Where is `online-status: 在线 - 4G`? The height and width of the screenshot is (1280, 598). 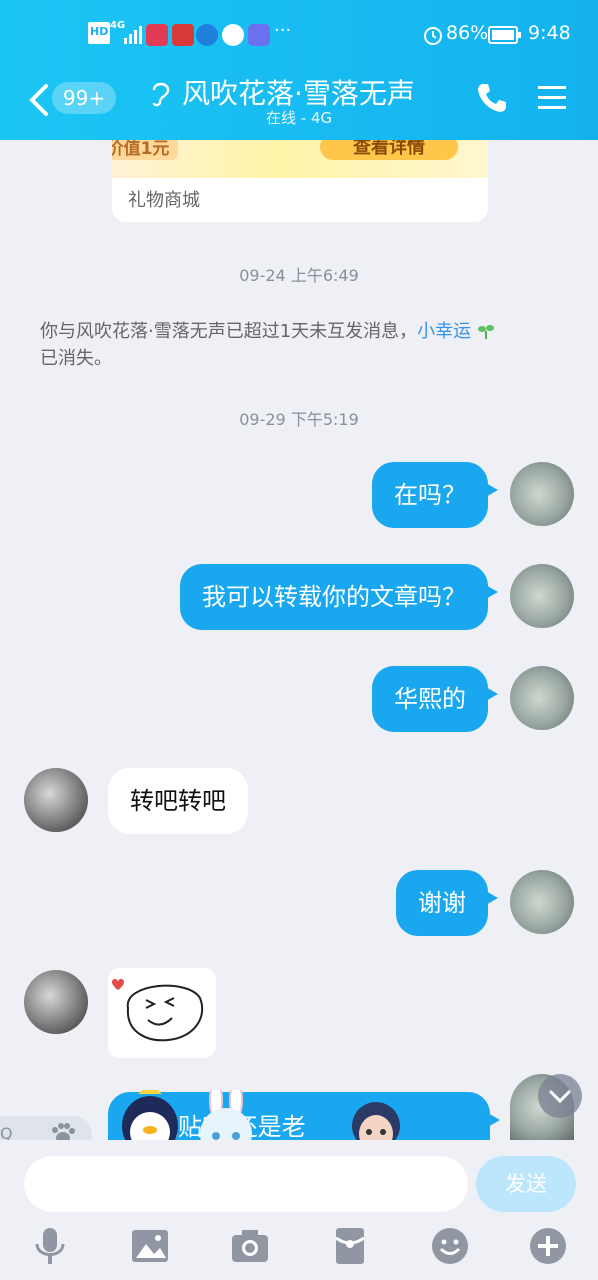 online-status: 在线 - 4G is located at coordinates (299, 118).